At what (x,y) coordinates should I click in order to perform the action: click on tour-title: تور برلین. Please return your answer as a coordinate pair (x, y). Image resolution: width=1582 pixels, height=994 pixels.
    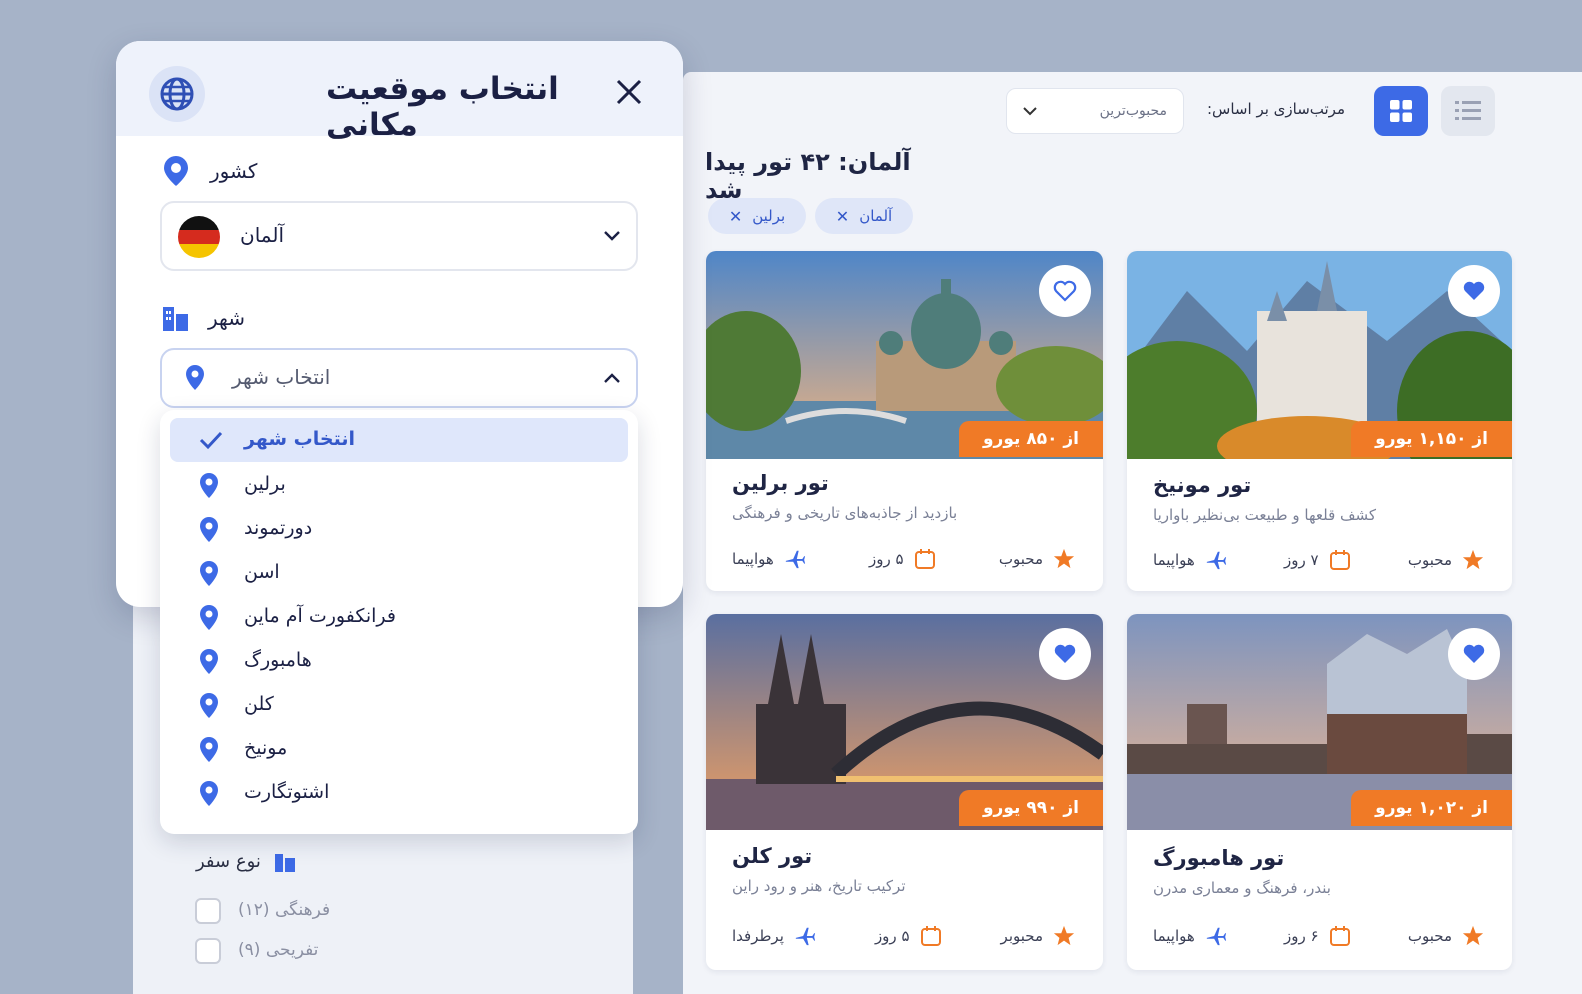
    Looking at the image, I should click on (780, 483).